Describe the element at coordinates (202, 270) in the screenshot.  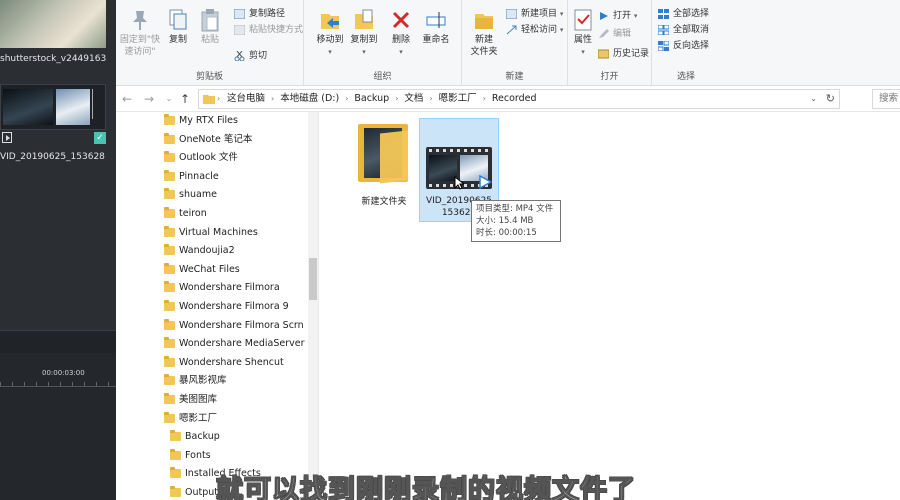
I see `tree-item: WeChat Files` at that location.